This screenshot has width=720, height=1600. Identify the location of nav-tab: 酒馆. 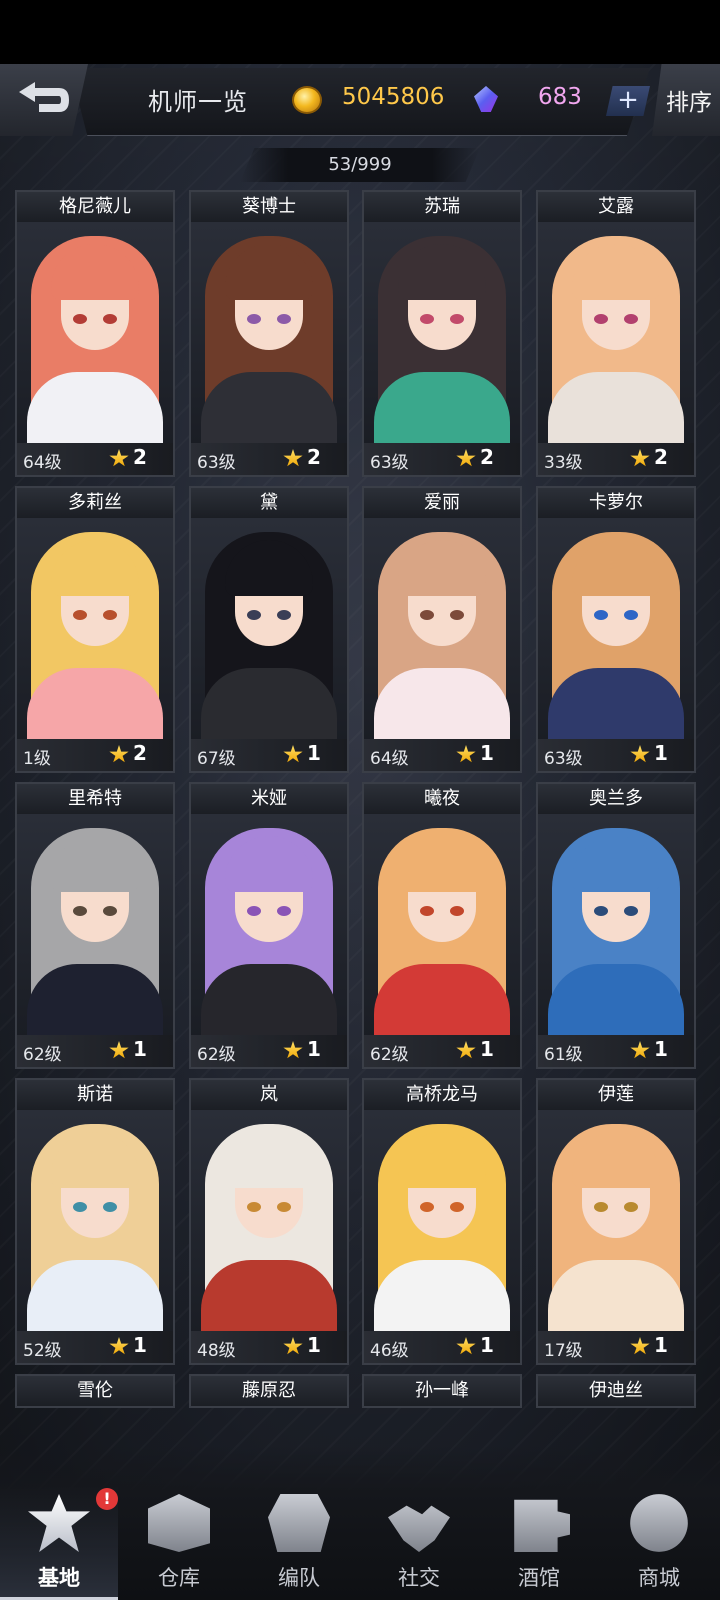
(539, 1543).